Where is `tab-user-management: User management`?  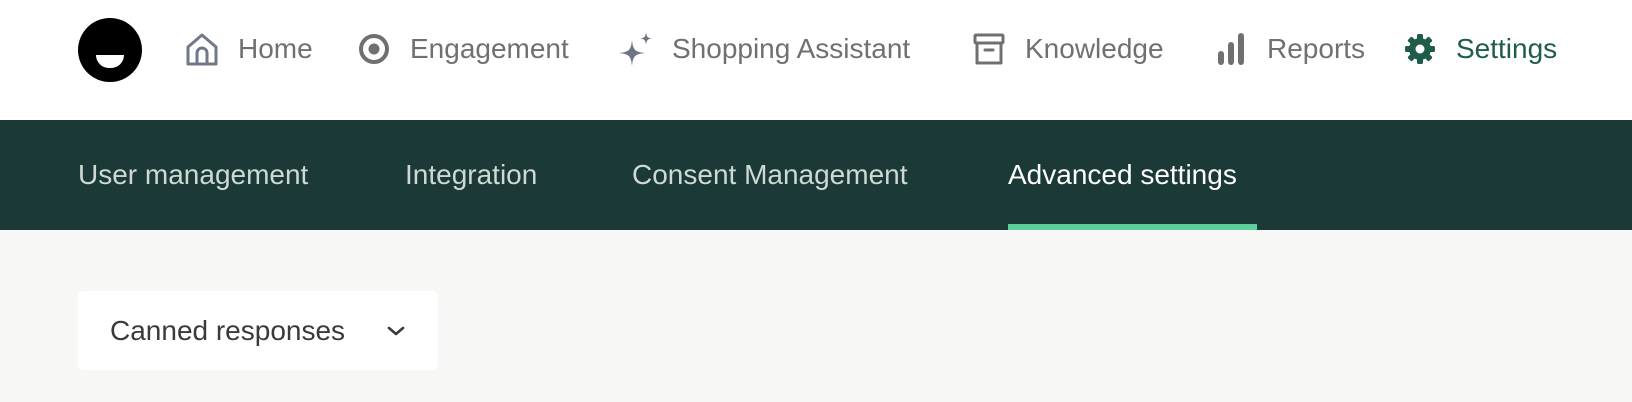 tab-user-management: User management is located at coordinates (193, 175).